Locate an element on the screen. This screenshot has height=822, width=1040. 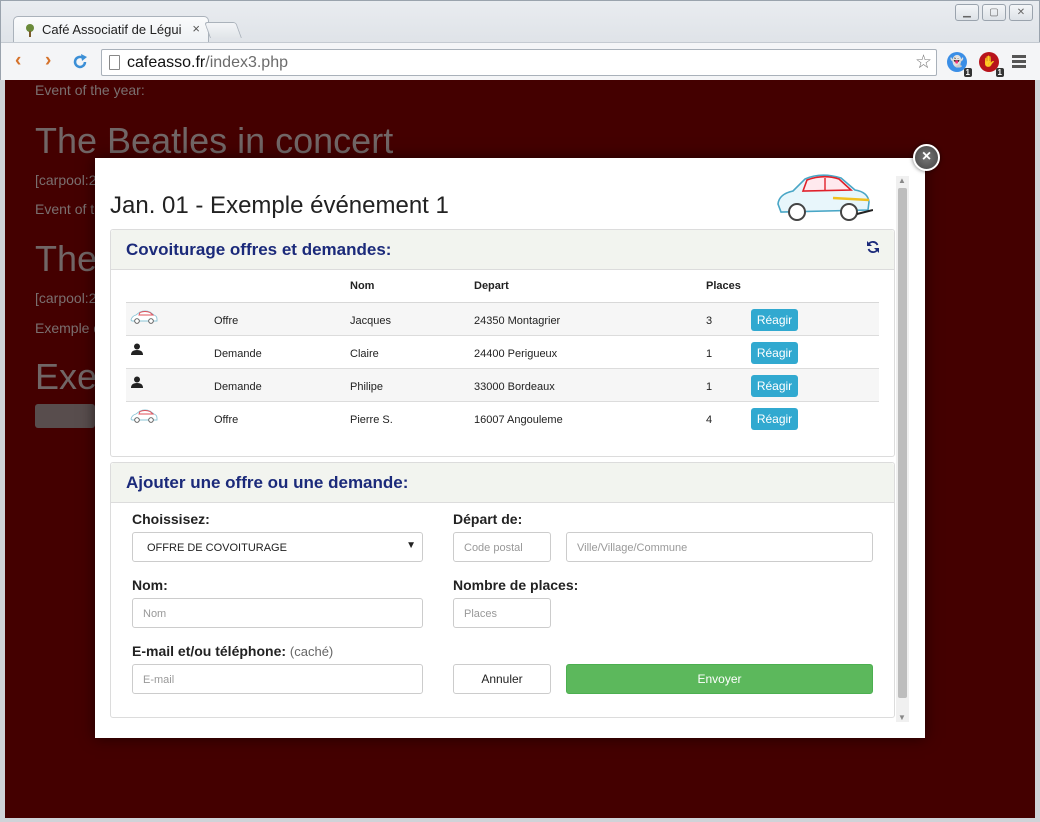
contact-label-text: E-mail et/ou téléphone: is located at coordinates (209, 651).